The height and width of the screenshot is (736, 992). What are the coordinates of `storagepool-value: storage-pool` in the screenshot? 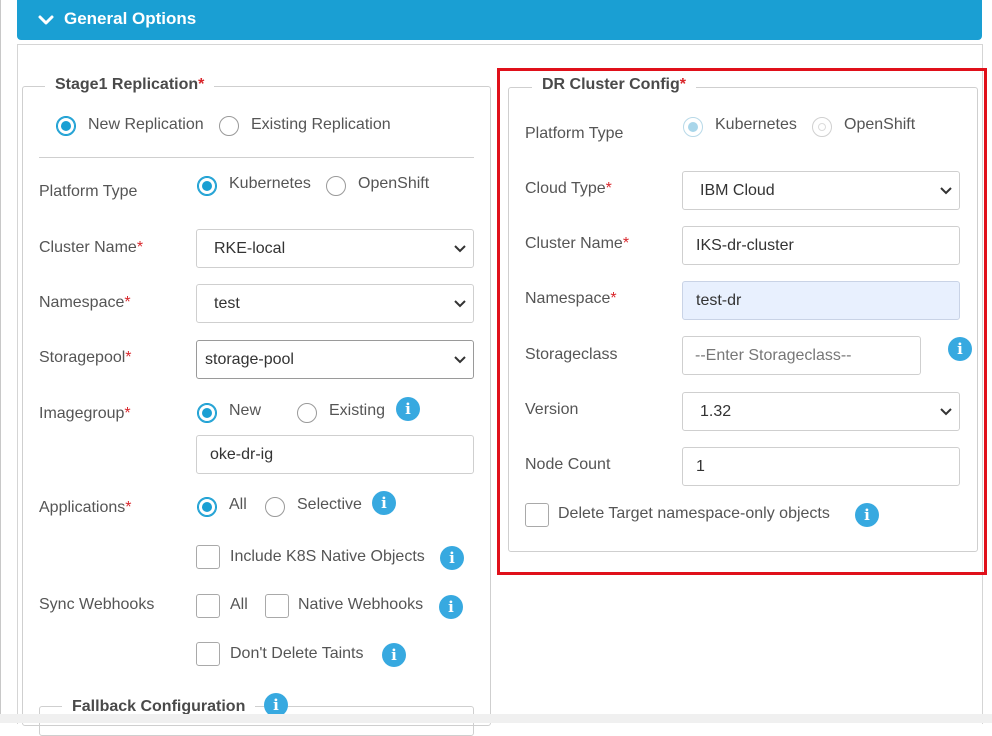 It's located at (249, 359).